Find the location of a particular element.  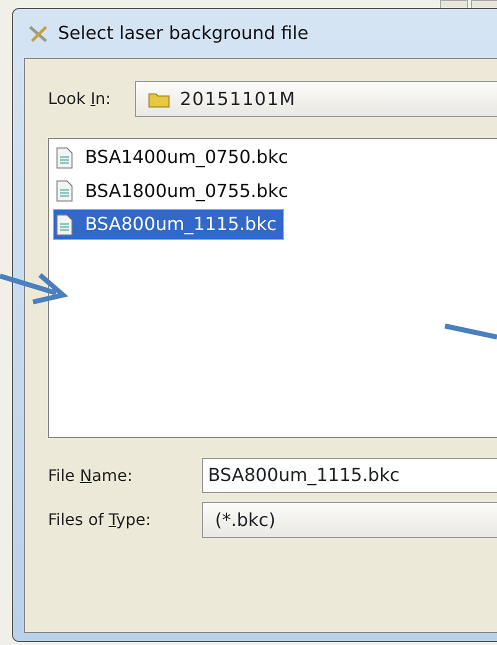

files-of-type-label: Files of Type: is located at coordinates (100, 520).